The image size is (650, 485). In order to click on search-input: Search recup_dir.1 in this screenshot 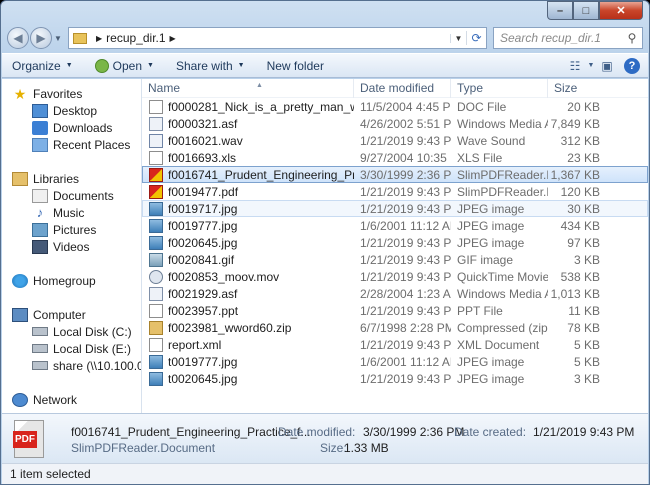, I will do `click(550, 38)`.